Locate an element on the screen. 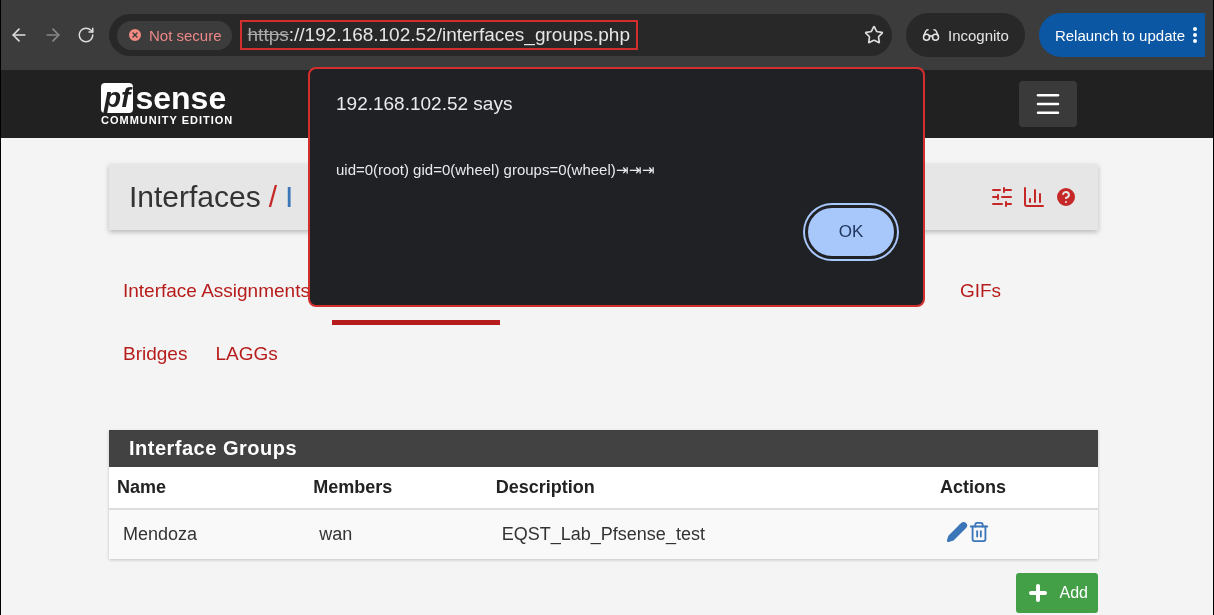 Image resolution: width=1214 pixels, height=615 pixels. table-cell: wan is located at coordinates (396, 534).